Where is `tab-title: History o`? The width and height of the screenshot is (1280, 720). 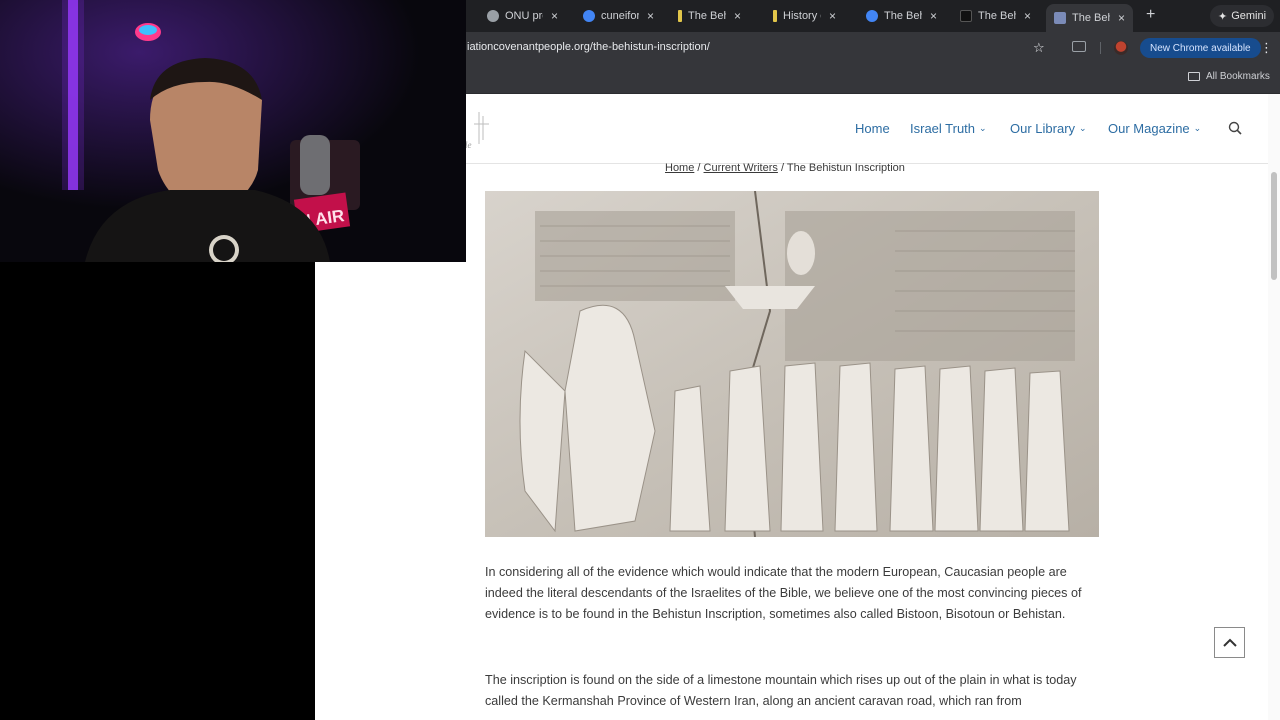 tab-title: History o is located at coordinates (802, 16).